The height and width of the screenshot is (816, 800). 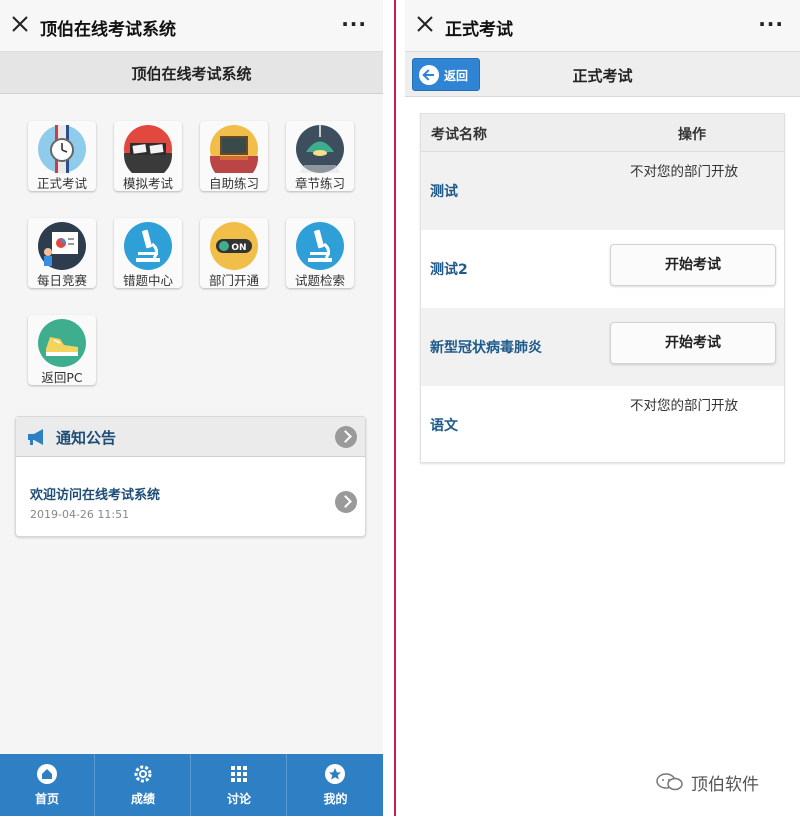 What do you see at coordinates (335, 774) in the screenshot?
I see `star-icon` at bounding box center [335, 774].